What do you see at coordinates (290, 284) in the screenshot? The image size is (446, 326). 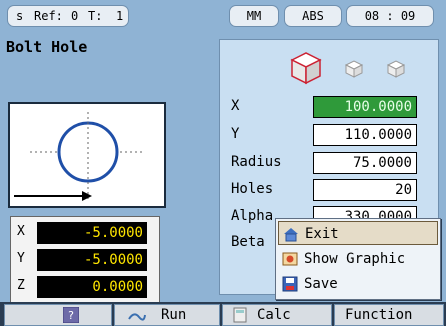 I see `save-icon` at bounding box center [290, 284].